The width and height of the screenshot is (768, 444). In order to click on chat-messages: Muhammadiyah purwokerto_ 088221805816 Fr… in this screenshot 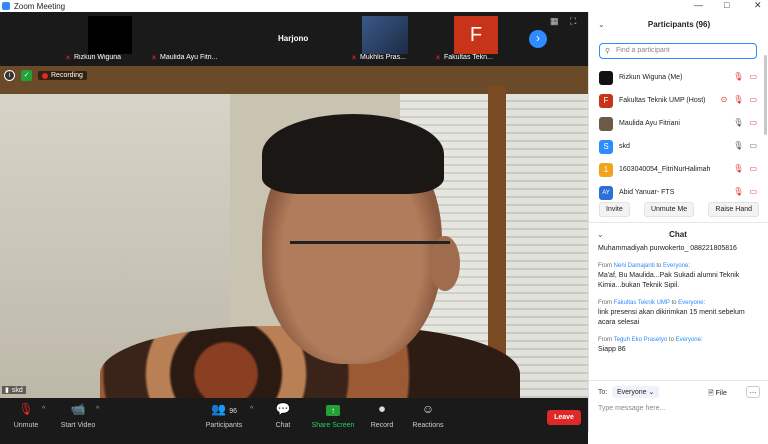, I will do `click(677, 303)`.